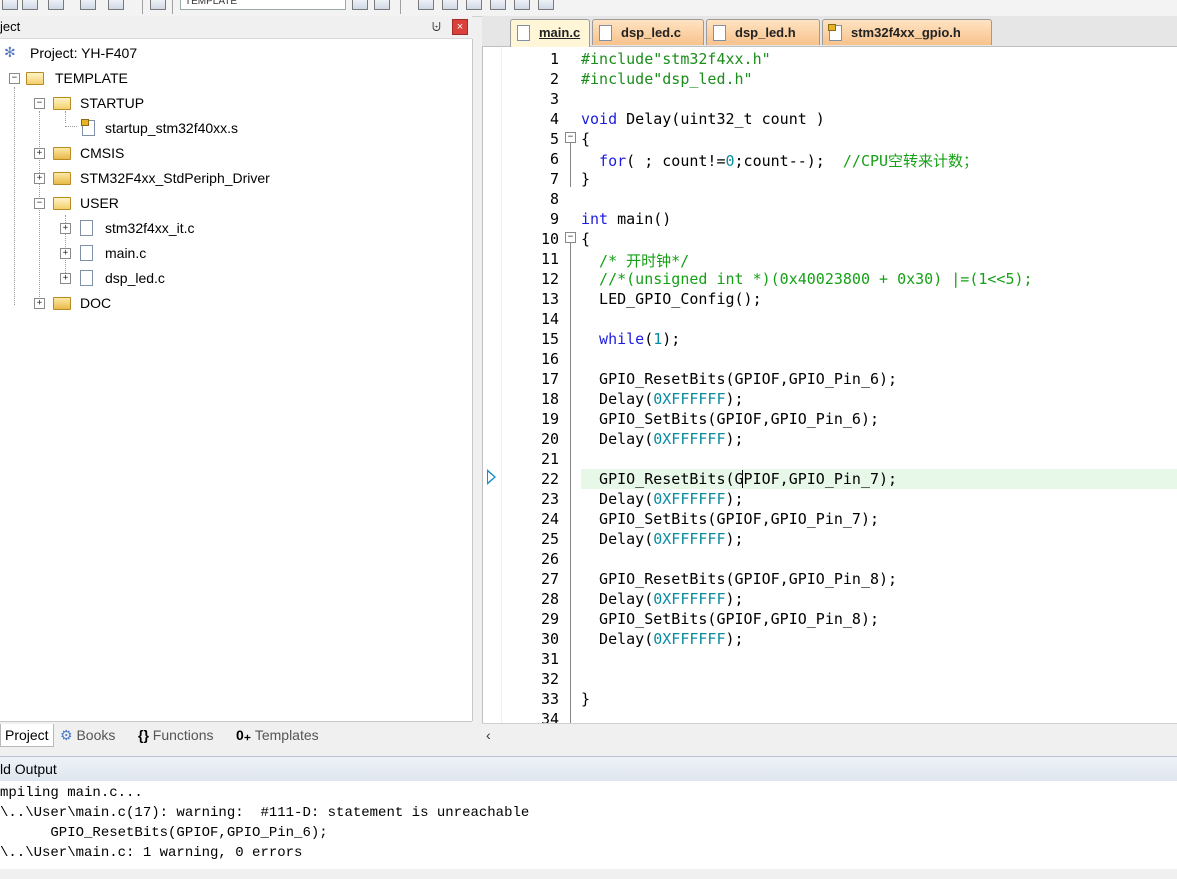 This screenshot has width=1177, height=879. What do you see at coordinates (570, 483) in the screenshot?
I see `fold-line` at bounding box center [570, 483].